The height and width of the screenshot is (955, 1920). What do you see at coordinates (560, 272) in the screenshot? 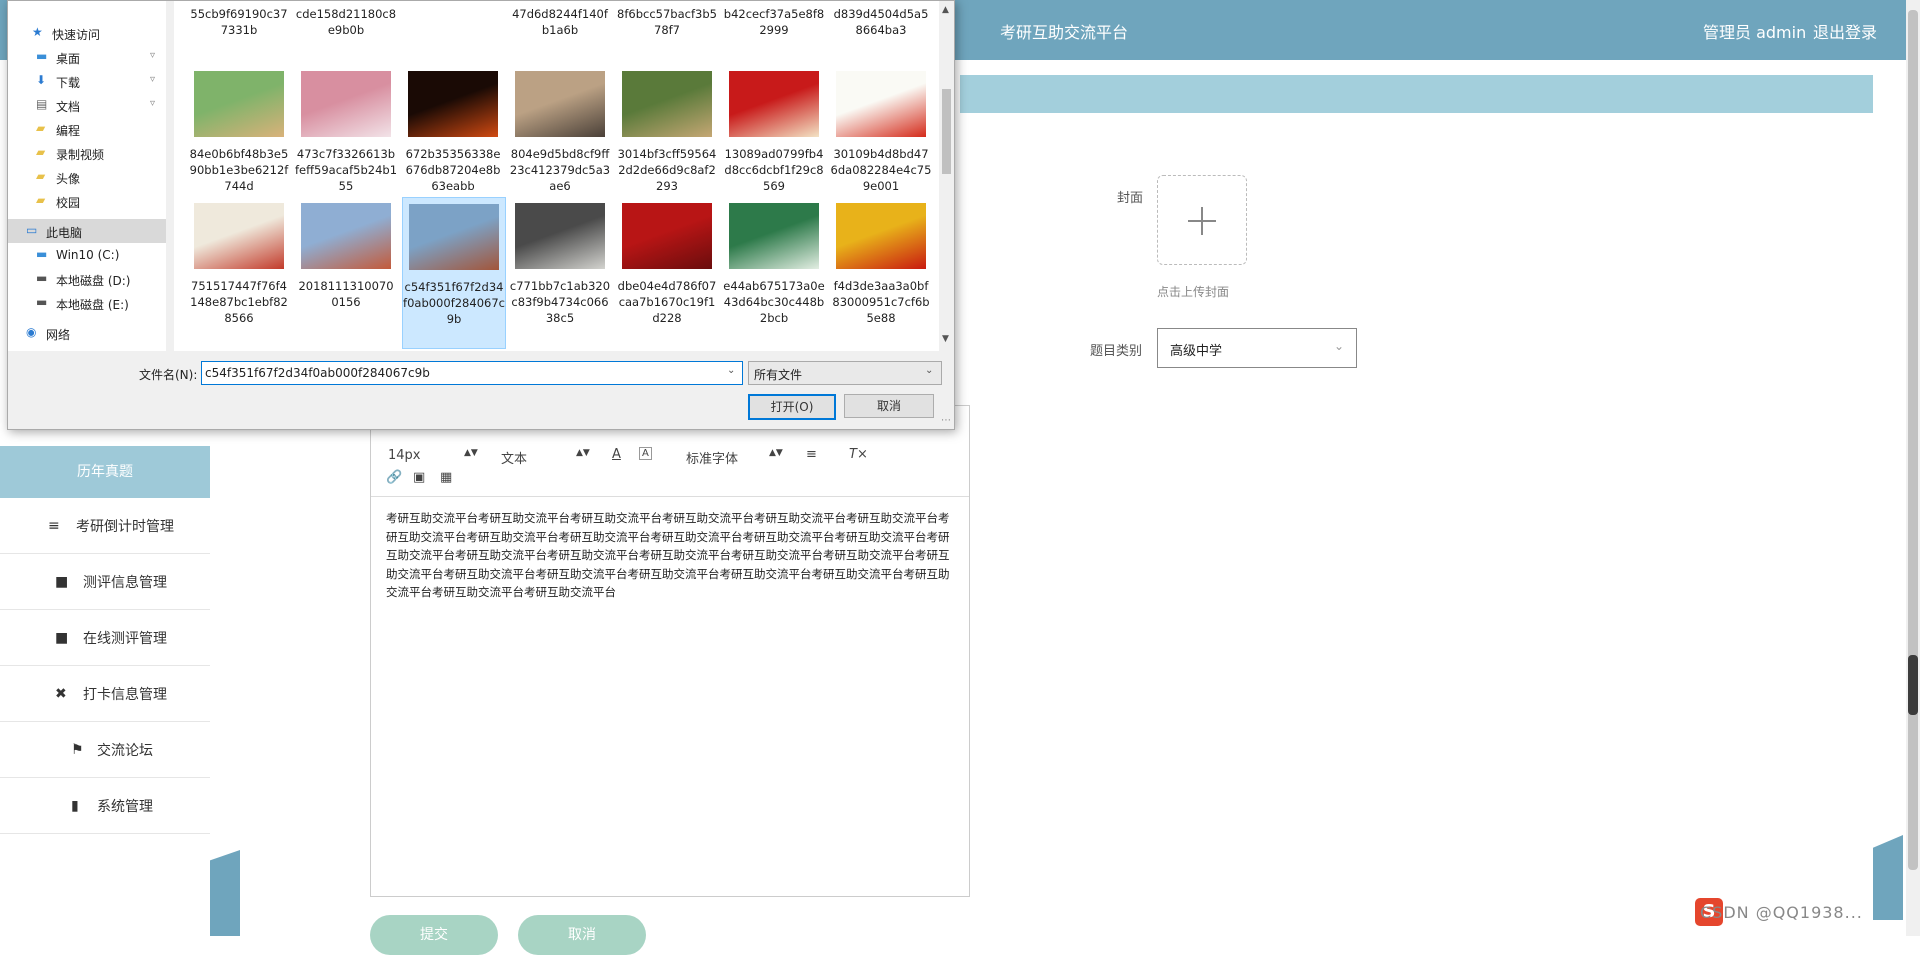
I see `file-tile: c771bb7c1ab320c83f9b4734c06638c5` at bounding box center [560, 272].